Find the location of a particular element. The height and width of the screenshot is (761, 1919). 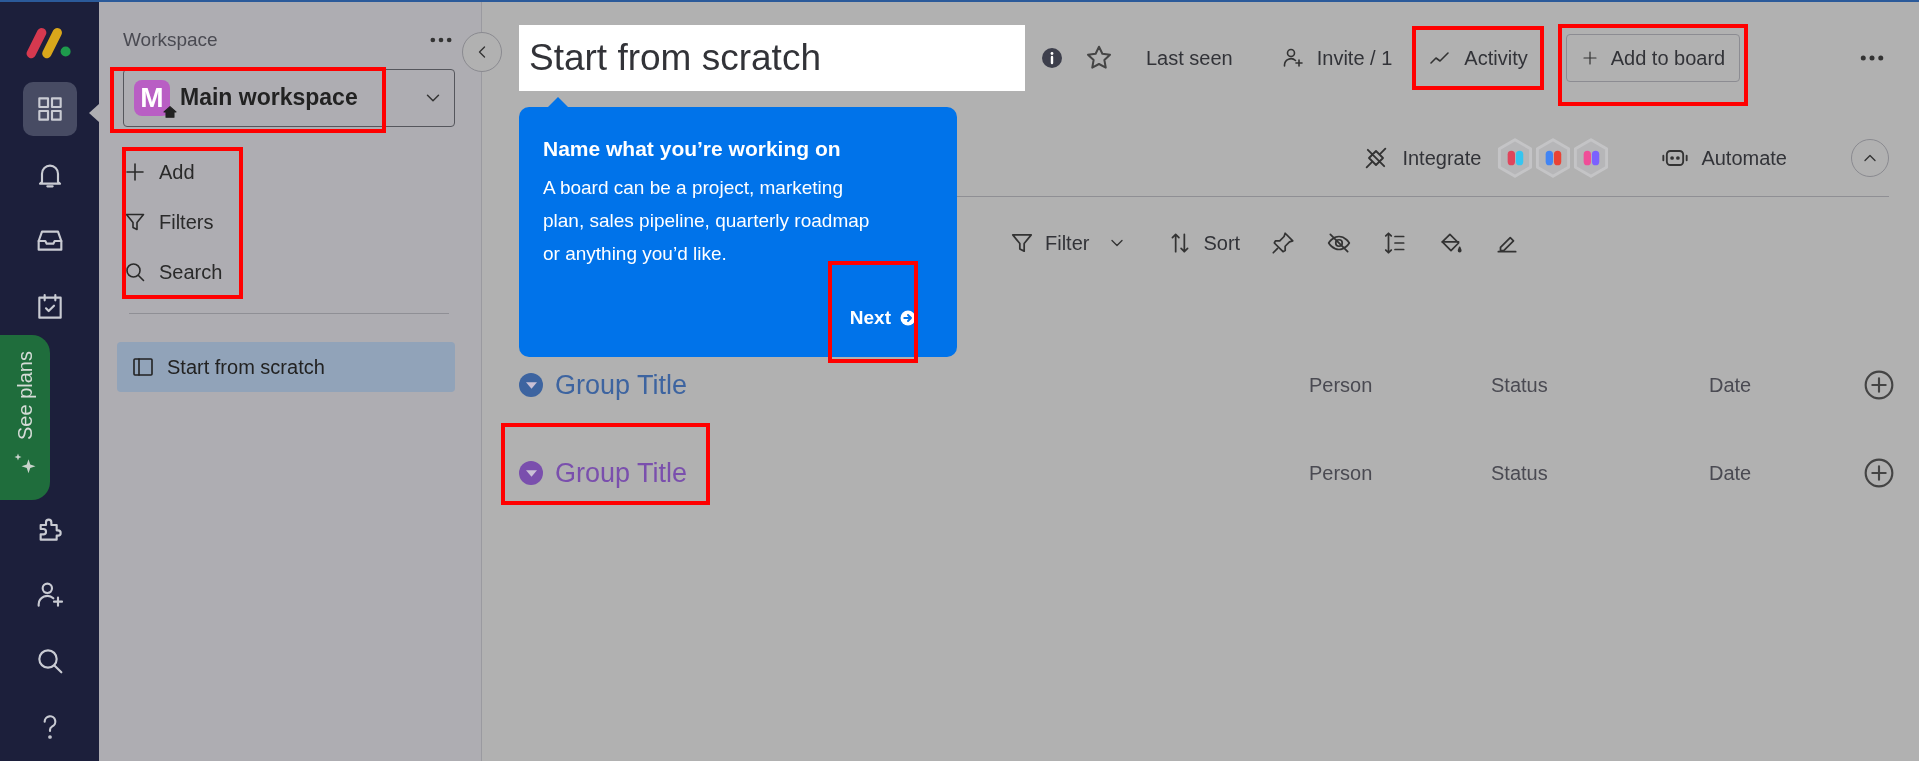

tooltip-text: A board can be a project, marketing plan, sales pipeline, quarterly roadmap or anything you’d like. is located at coordinates (707, 220).